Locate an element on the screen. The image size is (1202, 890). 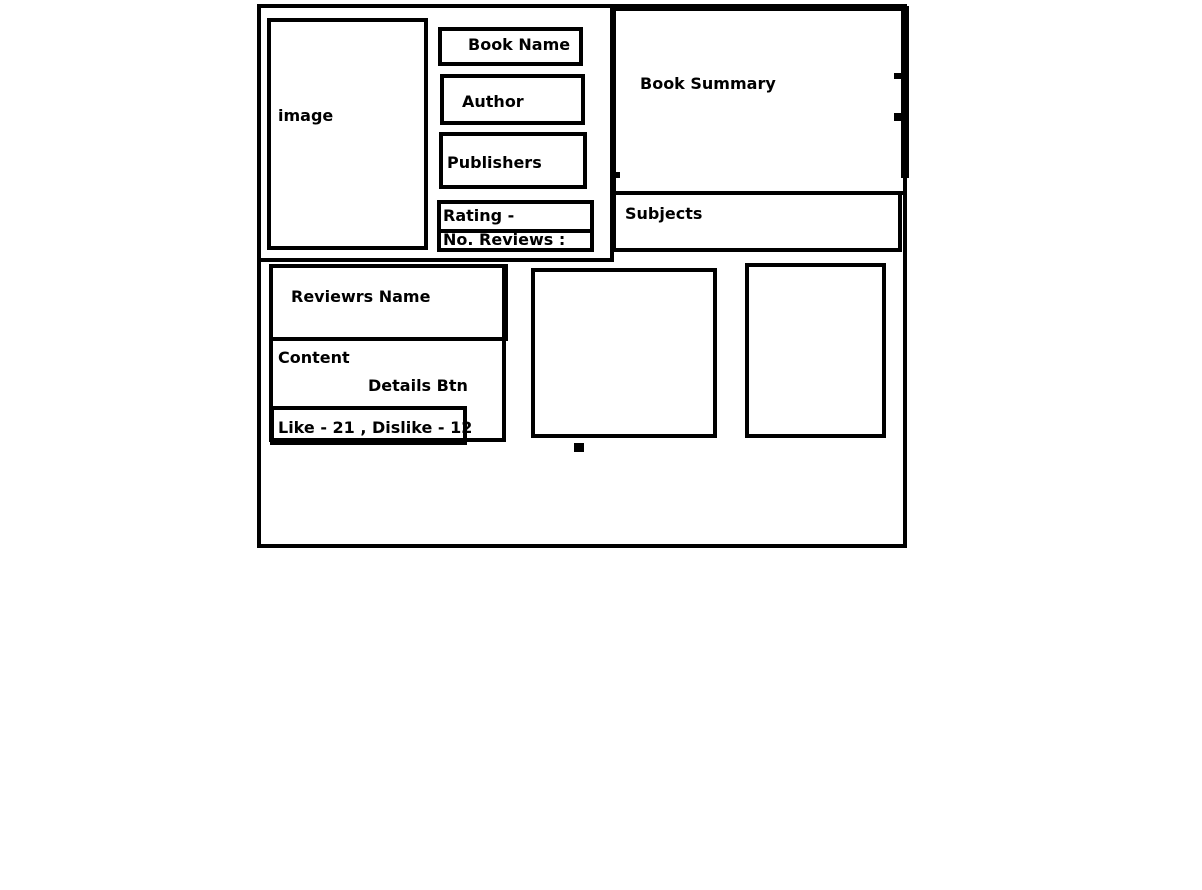
book-summary-label: Book Summary is located at coordinates (708, 83).